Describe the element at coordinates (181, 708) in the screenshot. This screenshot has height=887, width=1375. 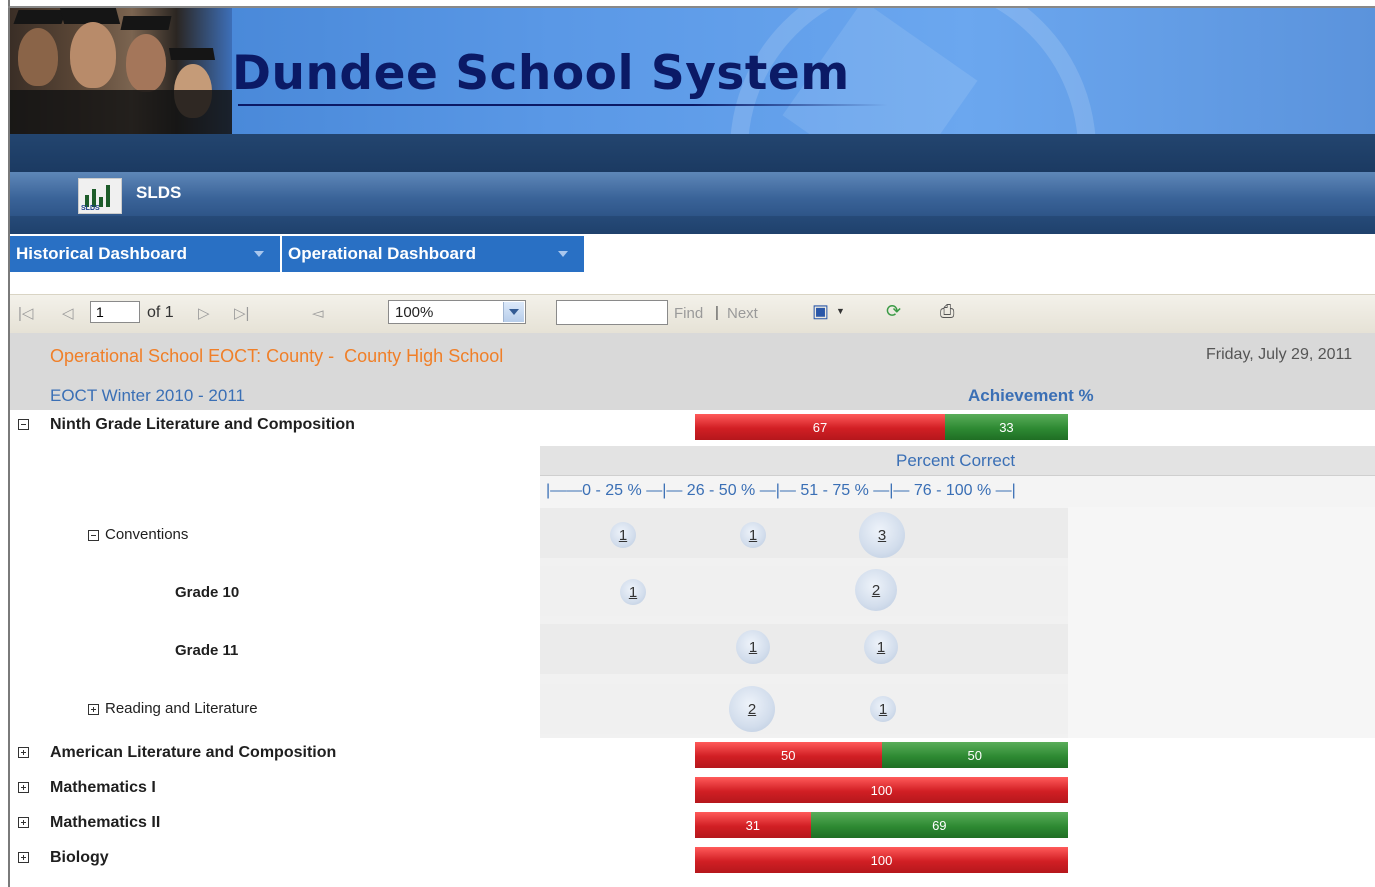
I see `detail-label: Reading and Literature` at that location.